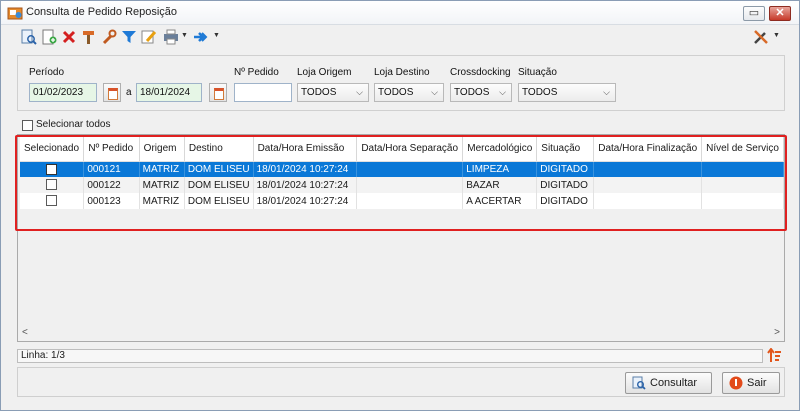 The width and height of the screenshot is (800, 411). Describe the element at coordinates (69, 37) in the screenshot. I see `delete-icon` at that location.